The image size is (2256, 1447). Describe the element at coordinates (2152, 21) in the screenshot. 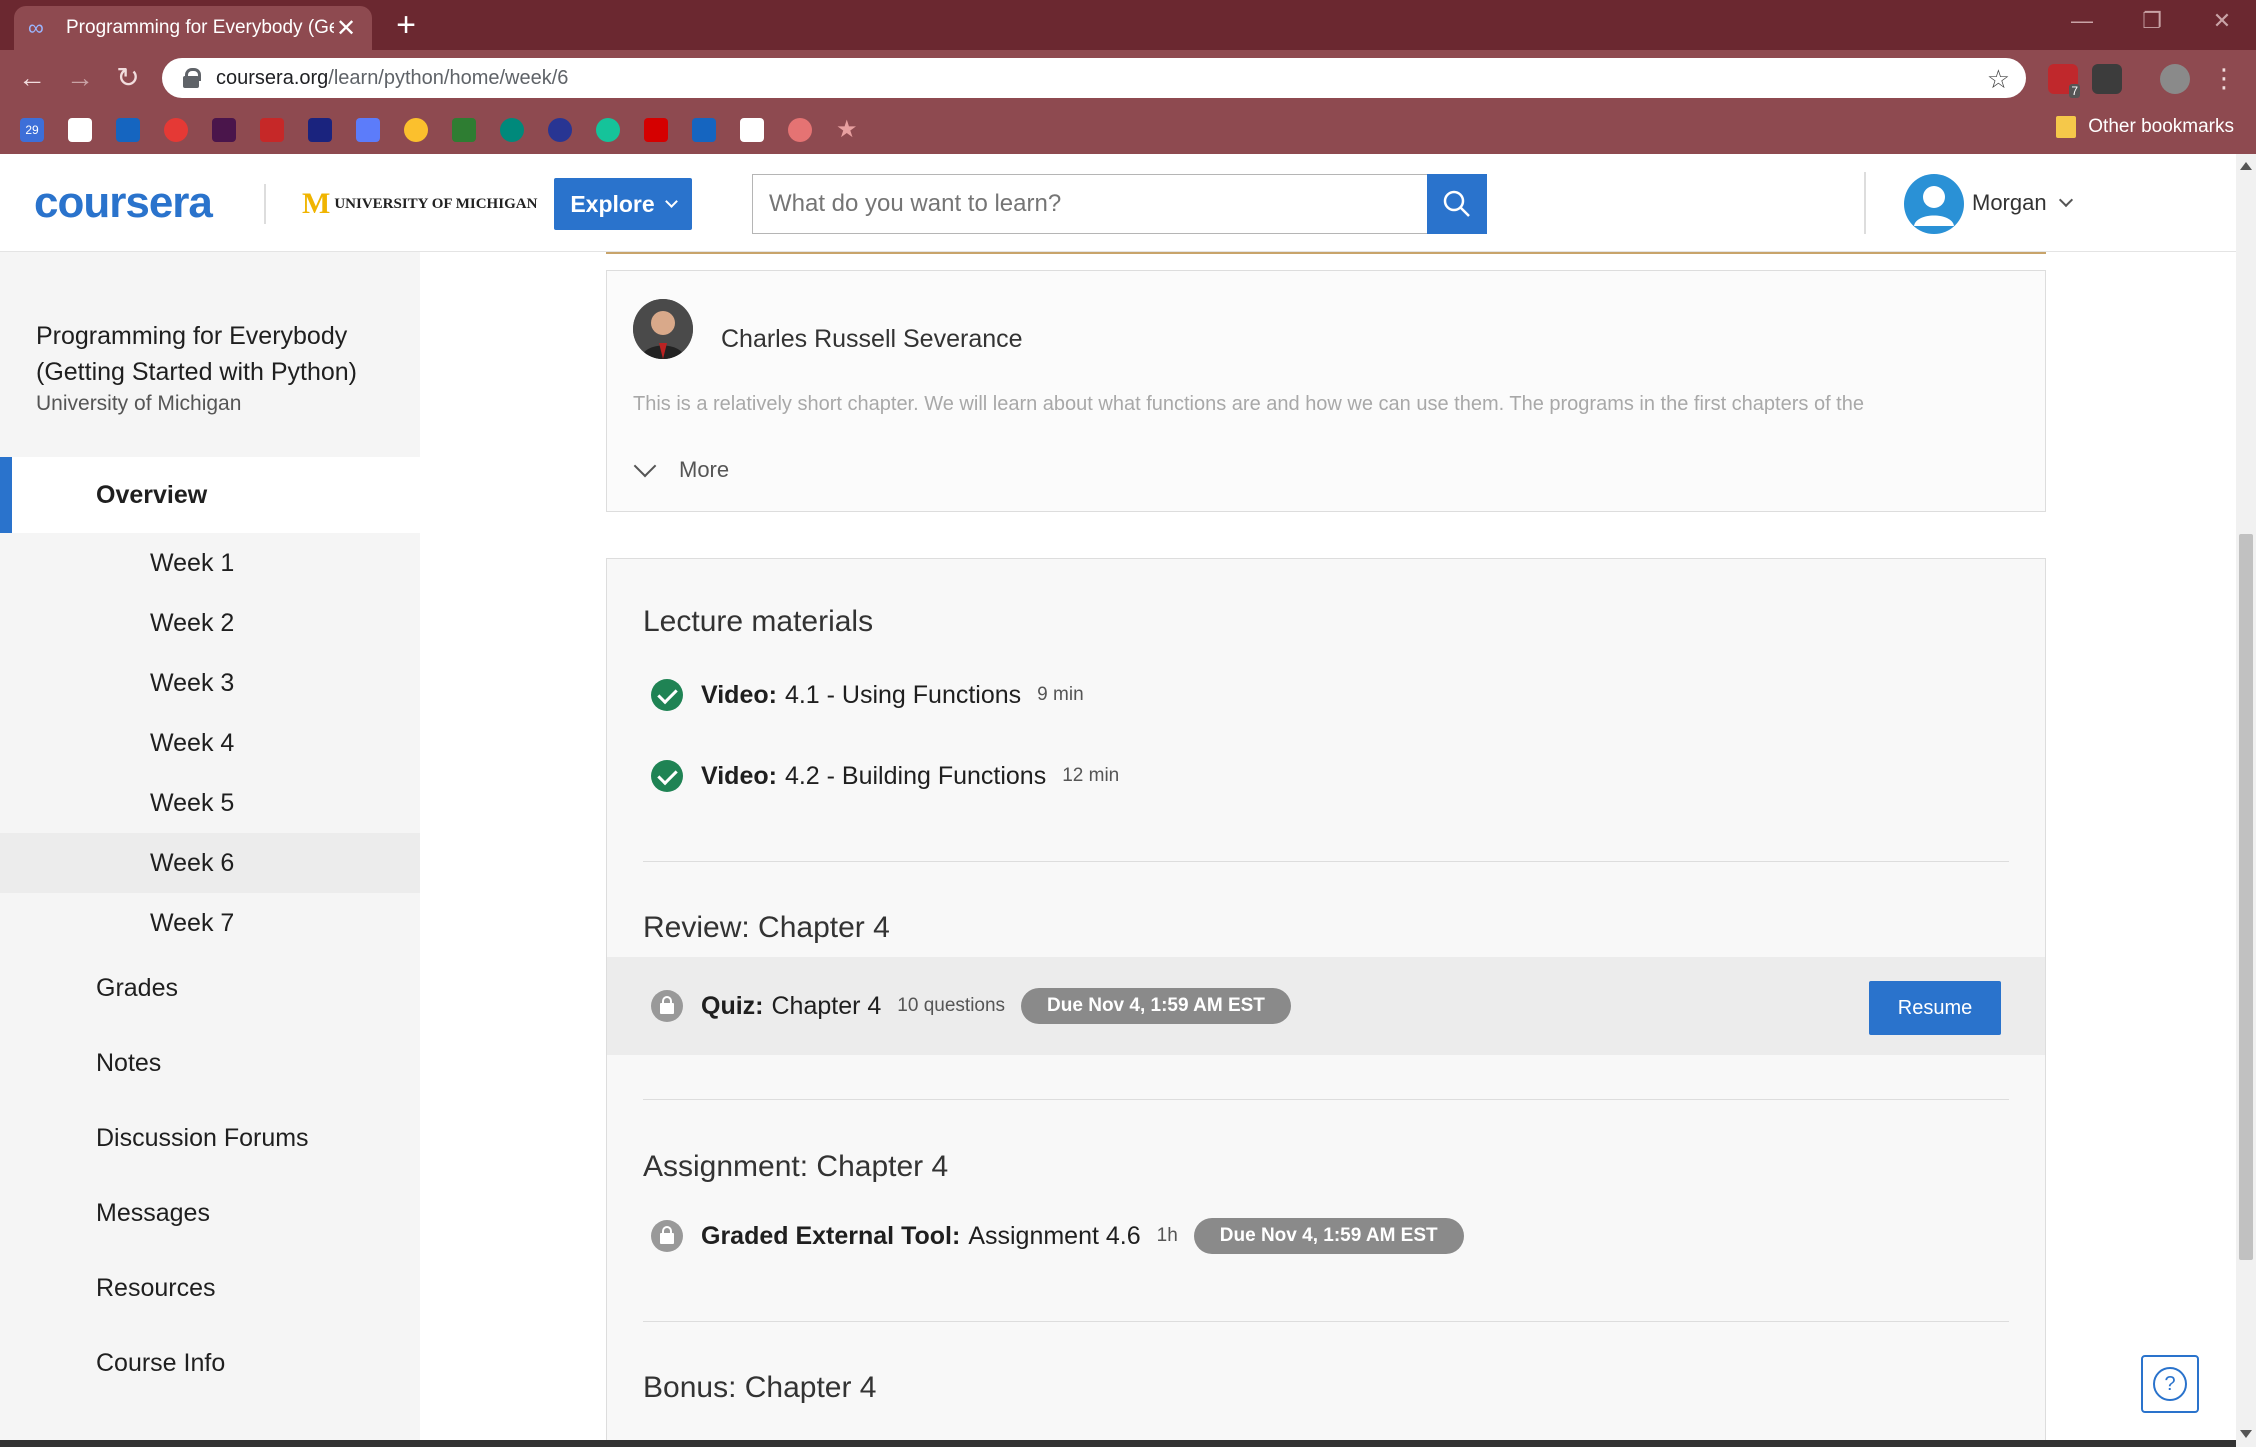

I see `restore-icon: ❐` at that location.